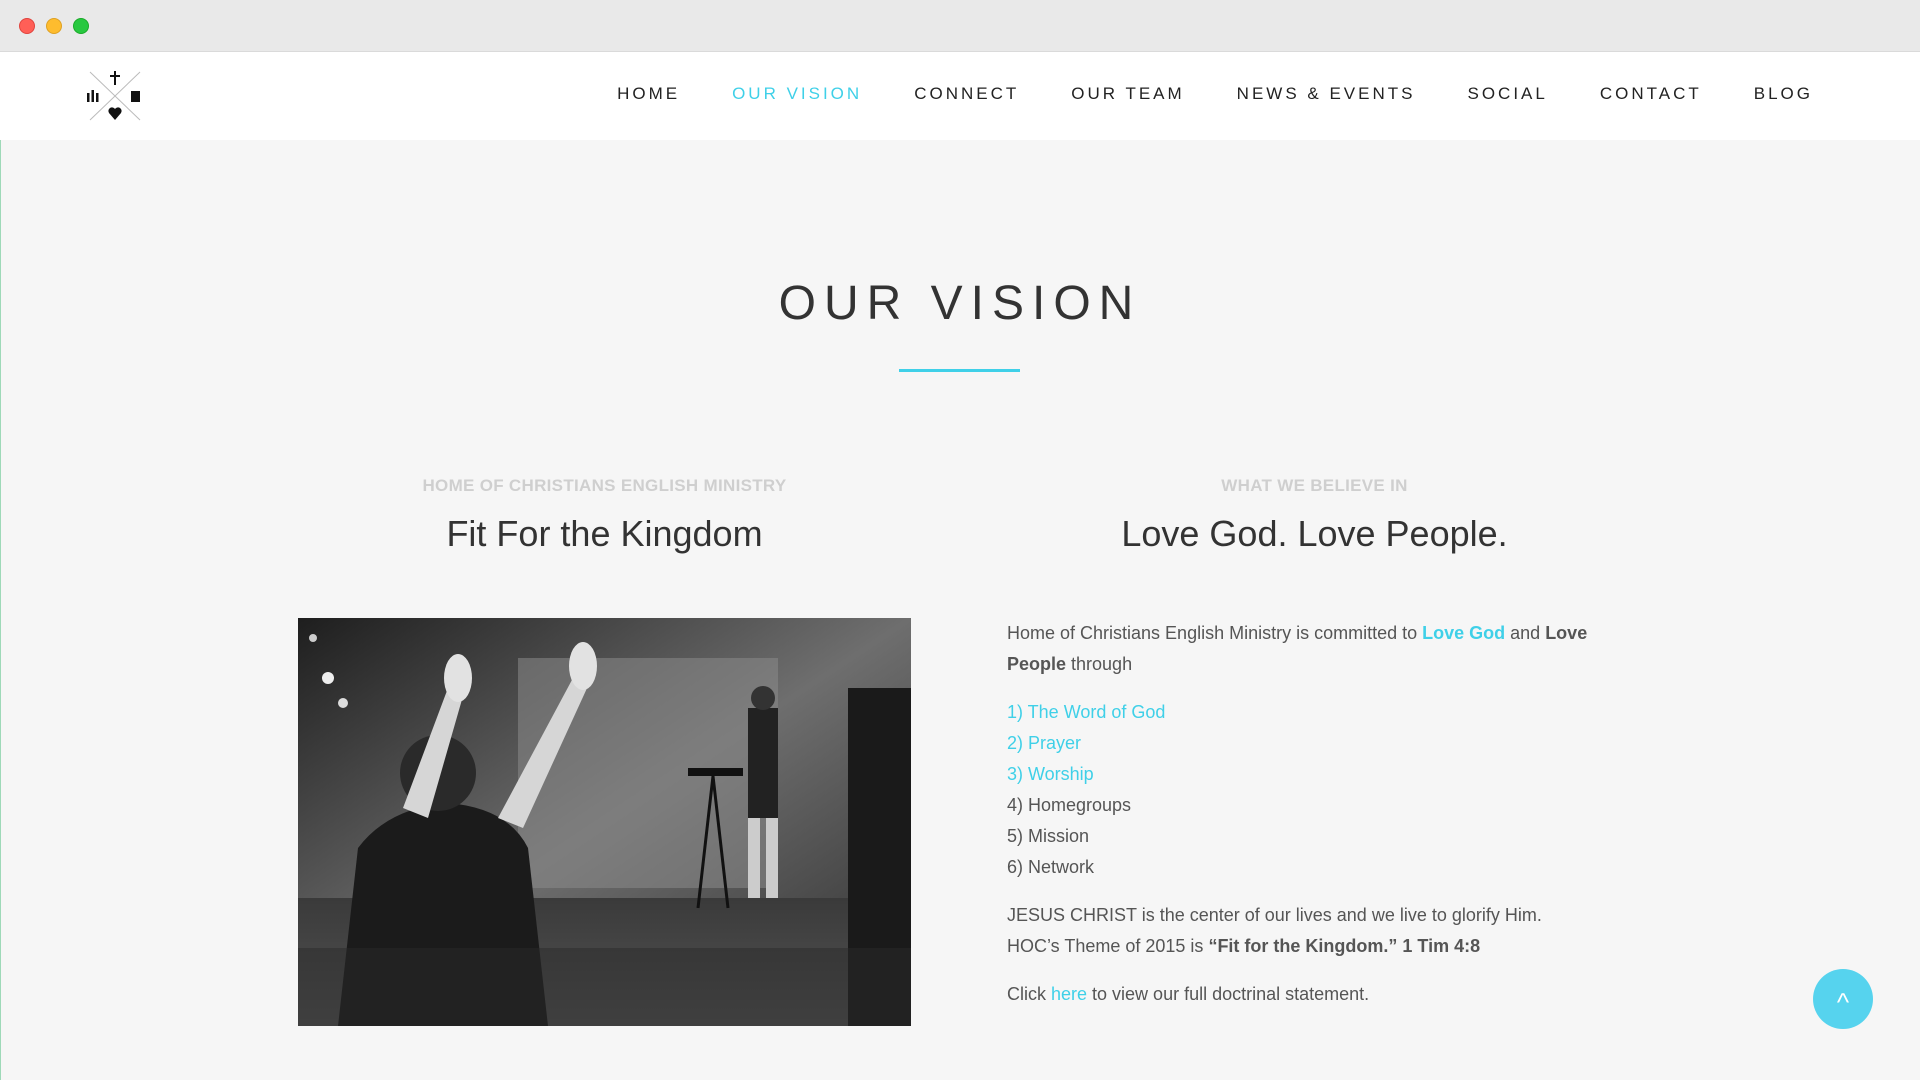 Image resolution: width=1920 pixels, height=1080 pixels. I want to click on theme-text: HOC’s Theme of 2015 is, so click(1108, 946).